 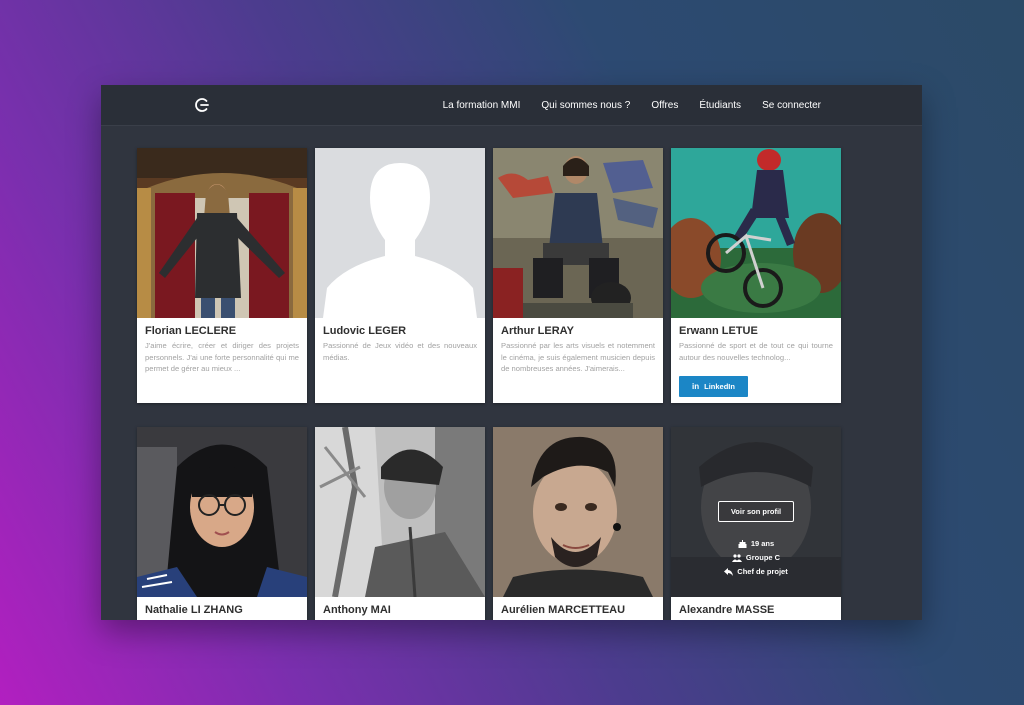 What do you see at coordinates (191, 331) in the screenshot?
I see `student-name: Florian LECLERE` at bounding box center [191, 331].